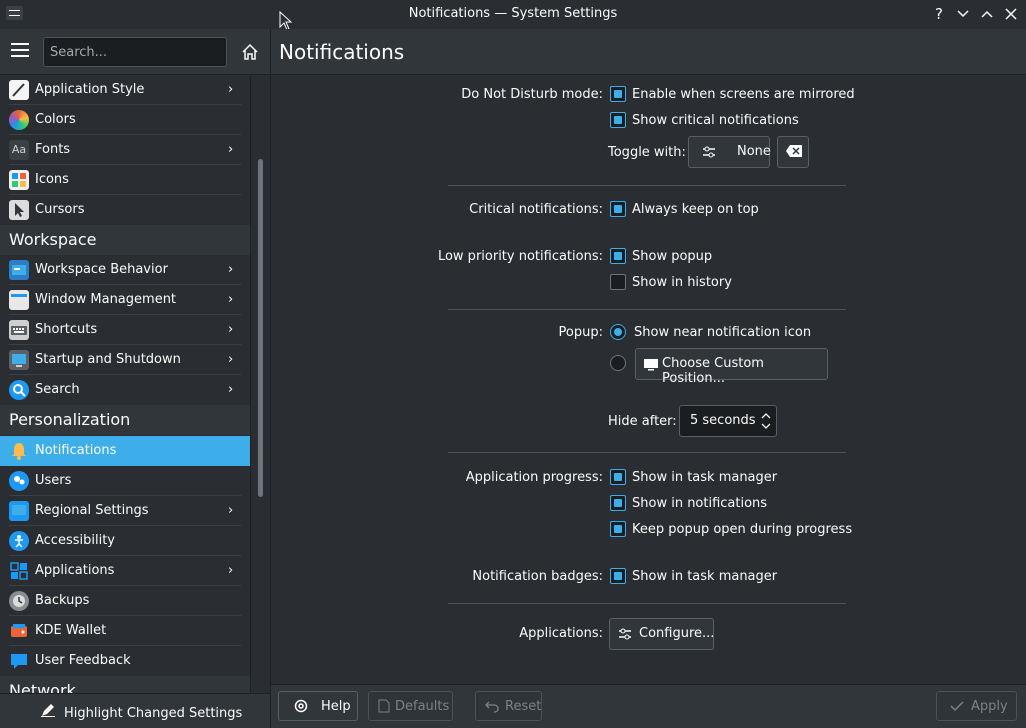 This screenshot has height=728, width=1026. I want to click on sidebar-item-icons: Icons, so click(125, 180).